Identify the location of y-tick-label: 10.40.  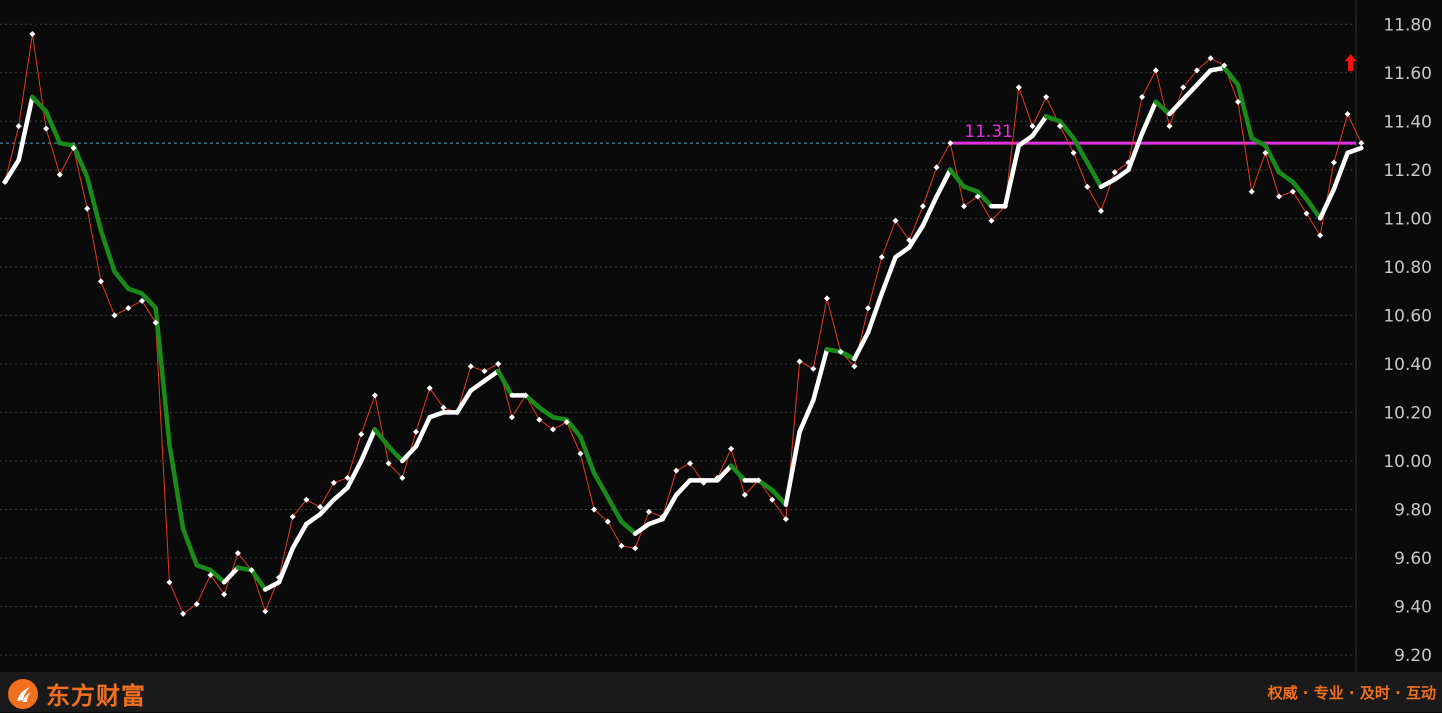
(1407, 365).